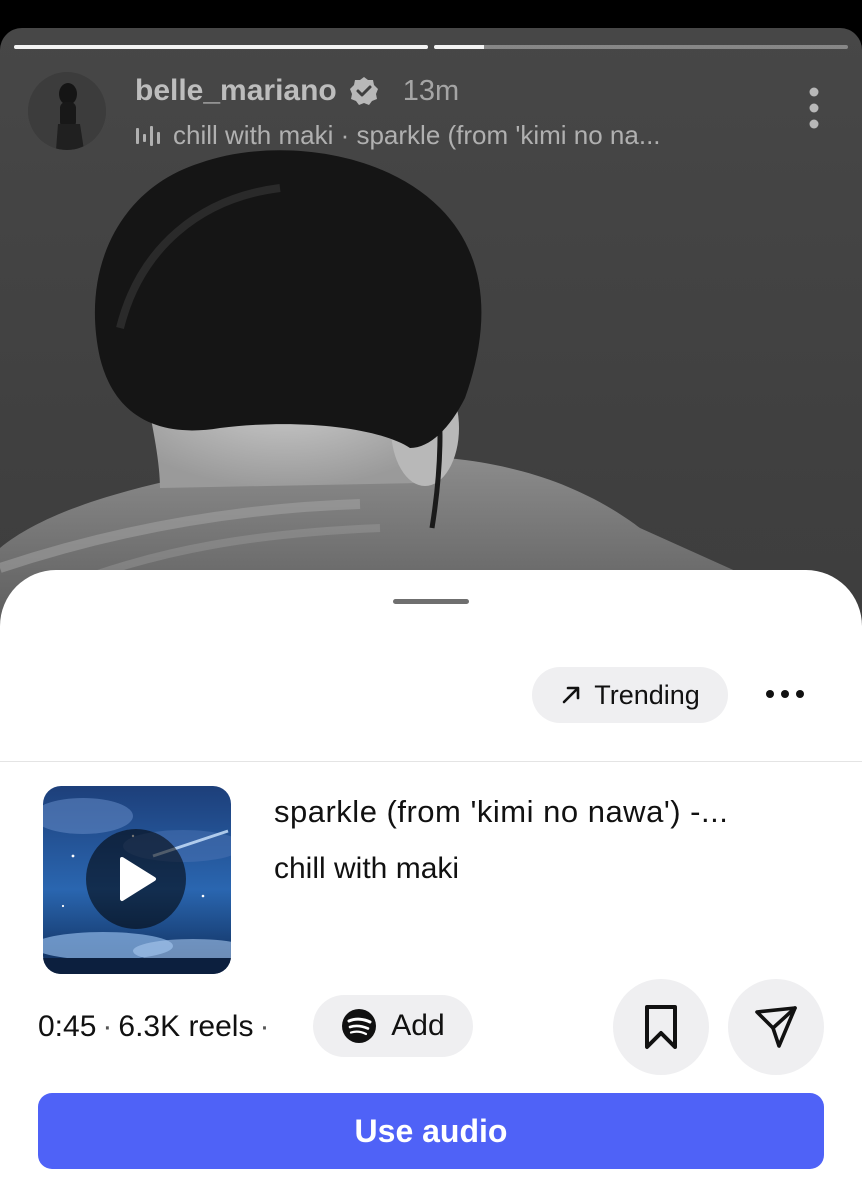  Describe the element at coordinates (571, 695) in the screenshot. I see `trending-arrow-icon` at that location.